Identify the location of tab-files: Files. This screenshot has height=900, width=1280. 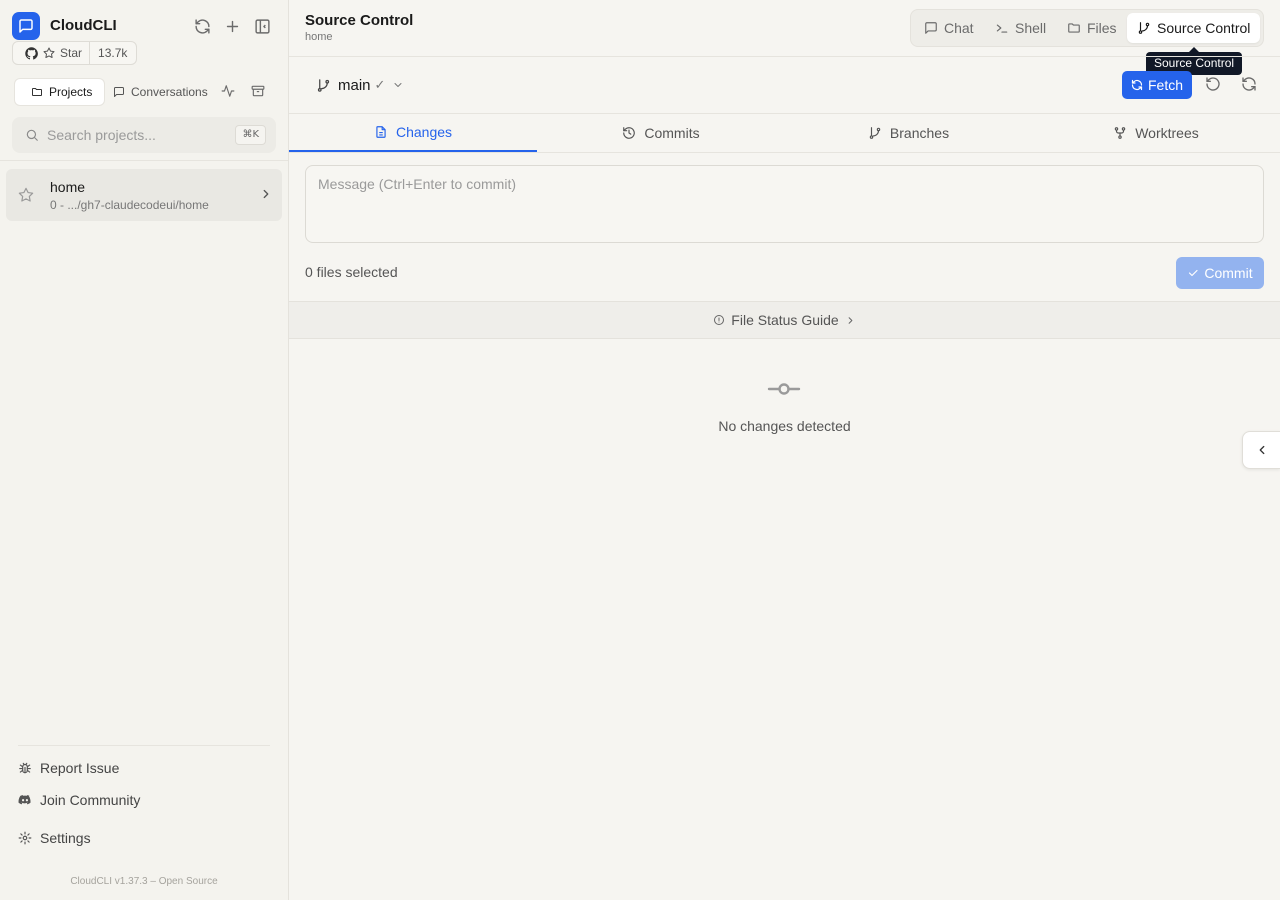
(1092, 28).